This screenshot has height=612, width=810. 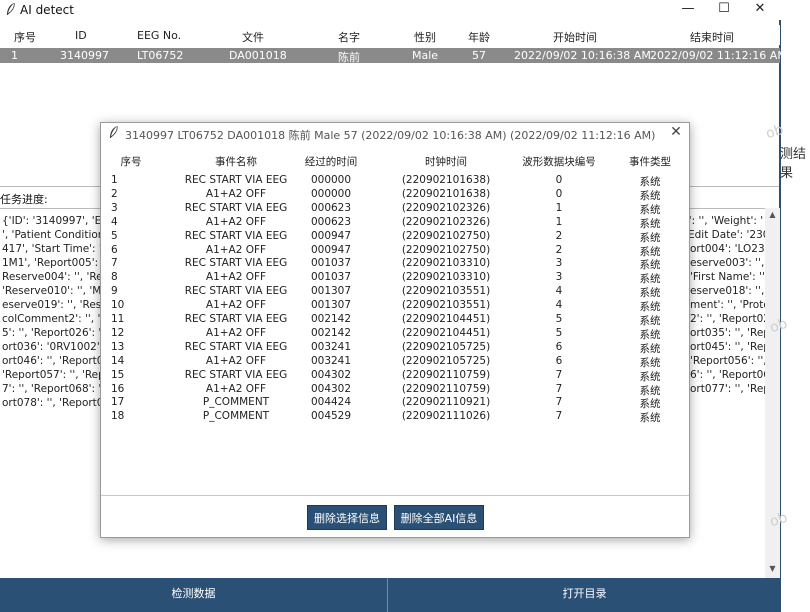 What do you see at coordinates (390, 35) in the screenshot?
I see `record-table-header: 序号 ID EEG No. 文件 名字 性别 年龄 开始时间 结束时间` at bounding box center [390, 35].